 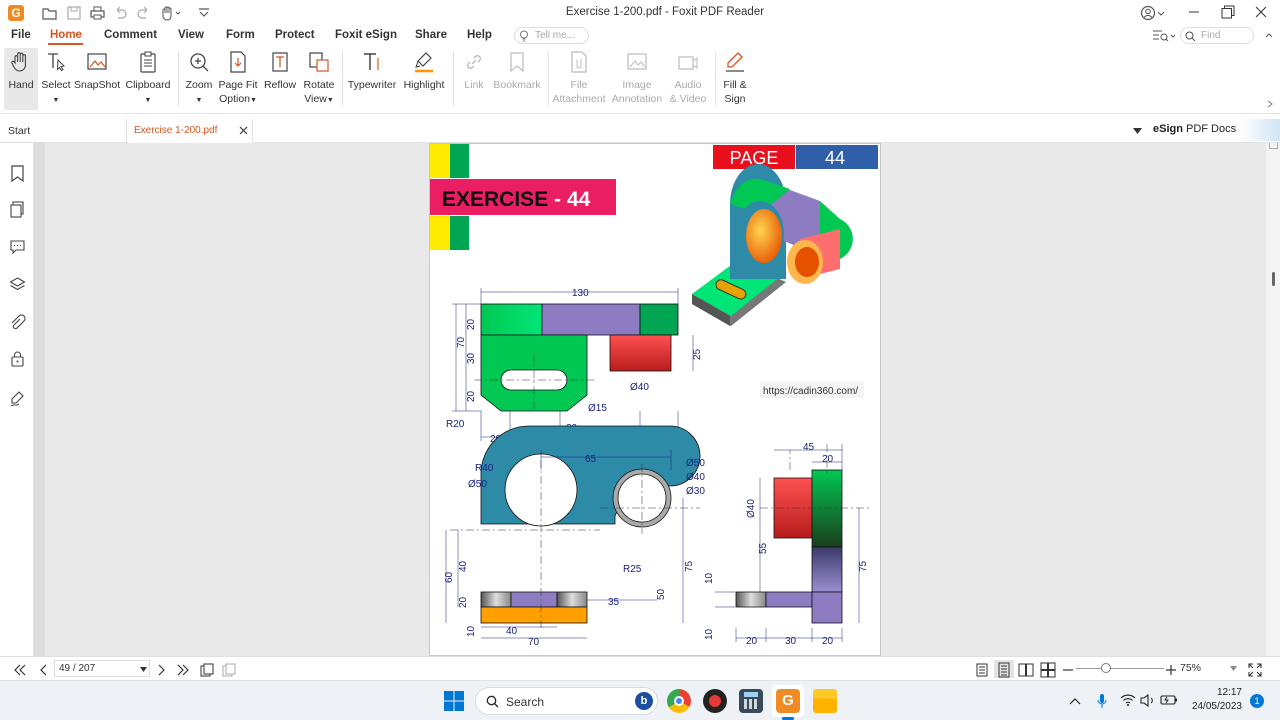 I want to click on page-fit-option-button: Page Fit Option▼, so click(x=238, y=79).